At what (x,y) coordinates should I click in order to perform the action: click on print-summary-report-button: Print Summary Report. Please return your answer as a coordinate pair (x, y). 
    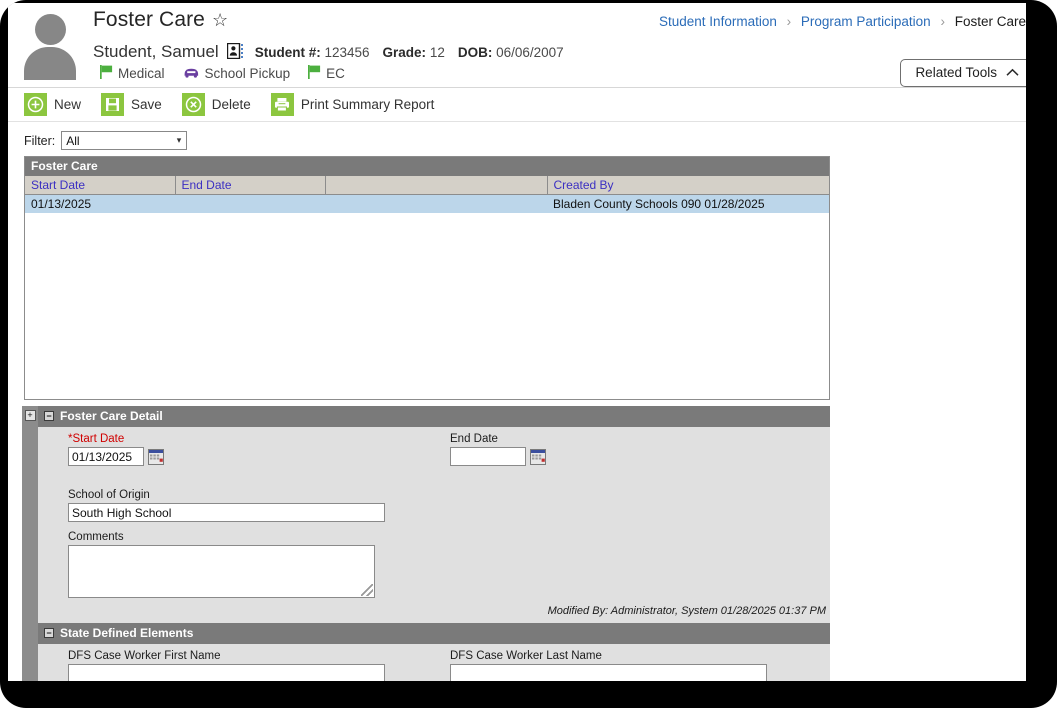
    Looking at the image, I should click on (352, 104).